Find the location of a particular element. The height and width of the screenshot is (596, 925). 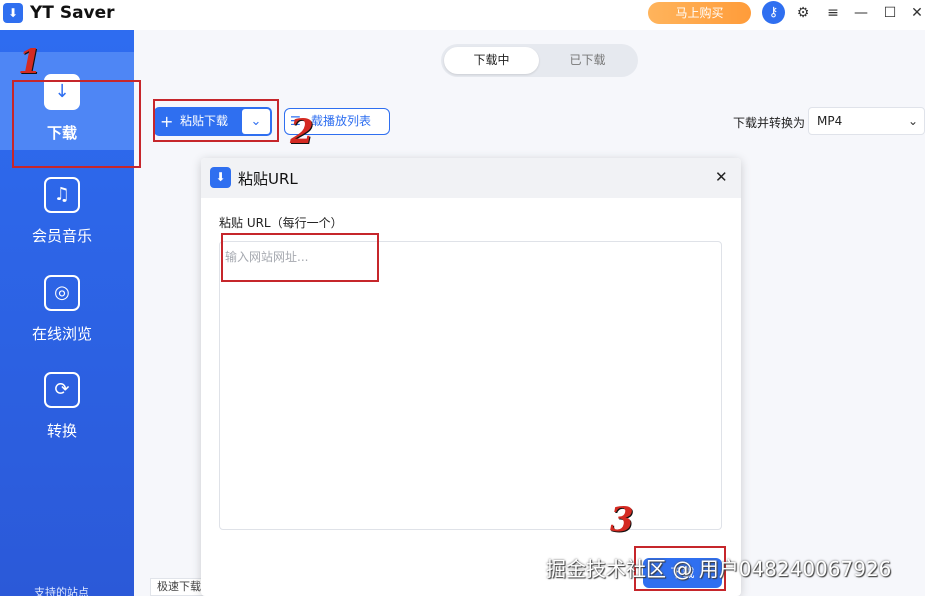

sidebar-item-convert: ⟳ 转换 is located at coordinates (67, 399).